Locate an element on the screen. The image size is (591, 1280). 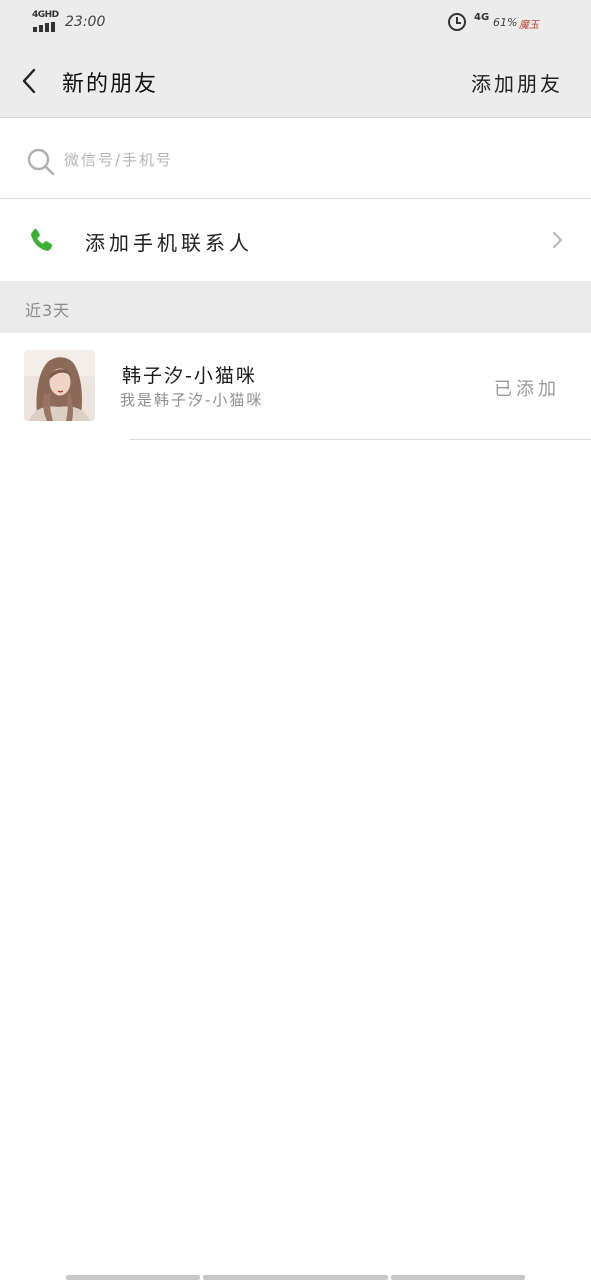
battery-level: 61% is located at coordinates (505, 22).